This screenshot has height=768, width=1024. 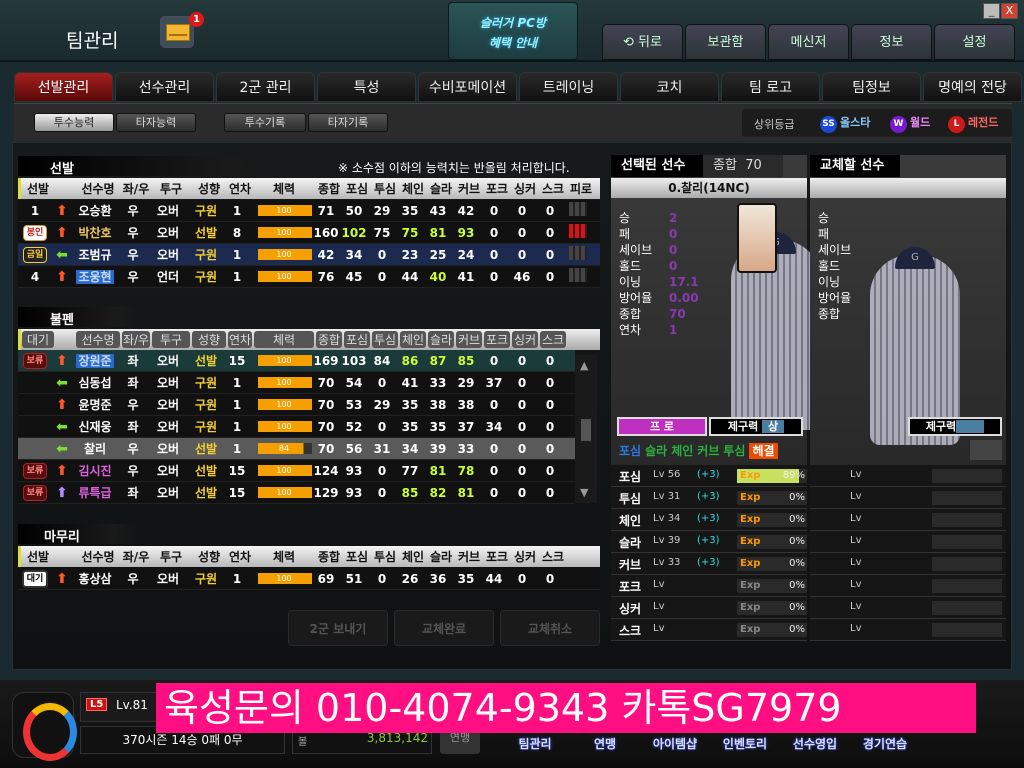 I want to click on nav-inventory: 인벤토리, so click(x=745, y=743).